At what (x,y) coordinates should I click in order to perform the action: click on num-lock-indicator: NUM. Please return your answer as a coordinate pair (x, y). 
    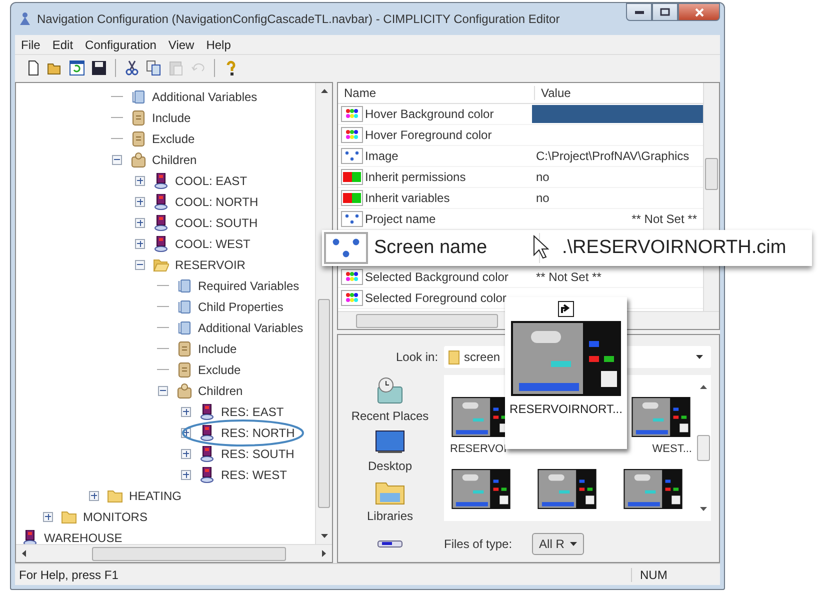
    Looking at the image, I should click on (660, 575).